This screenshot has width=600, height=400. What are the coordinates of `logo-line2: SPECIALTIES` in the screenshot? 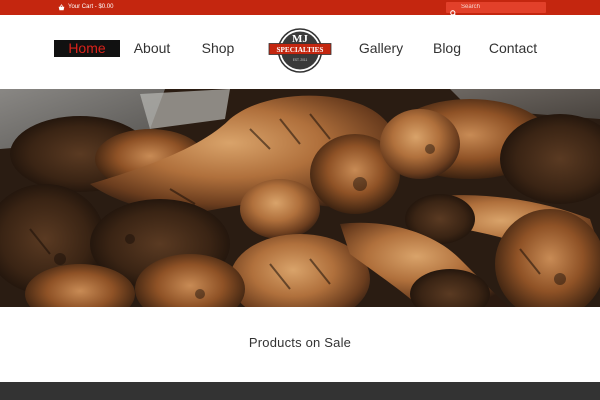 It's located at (300, 50).